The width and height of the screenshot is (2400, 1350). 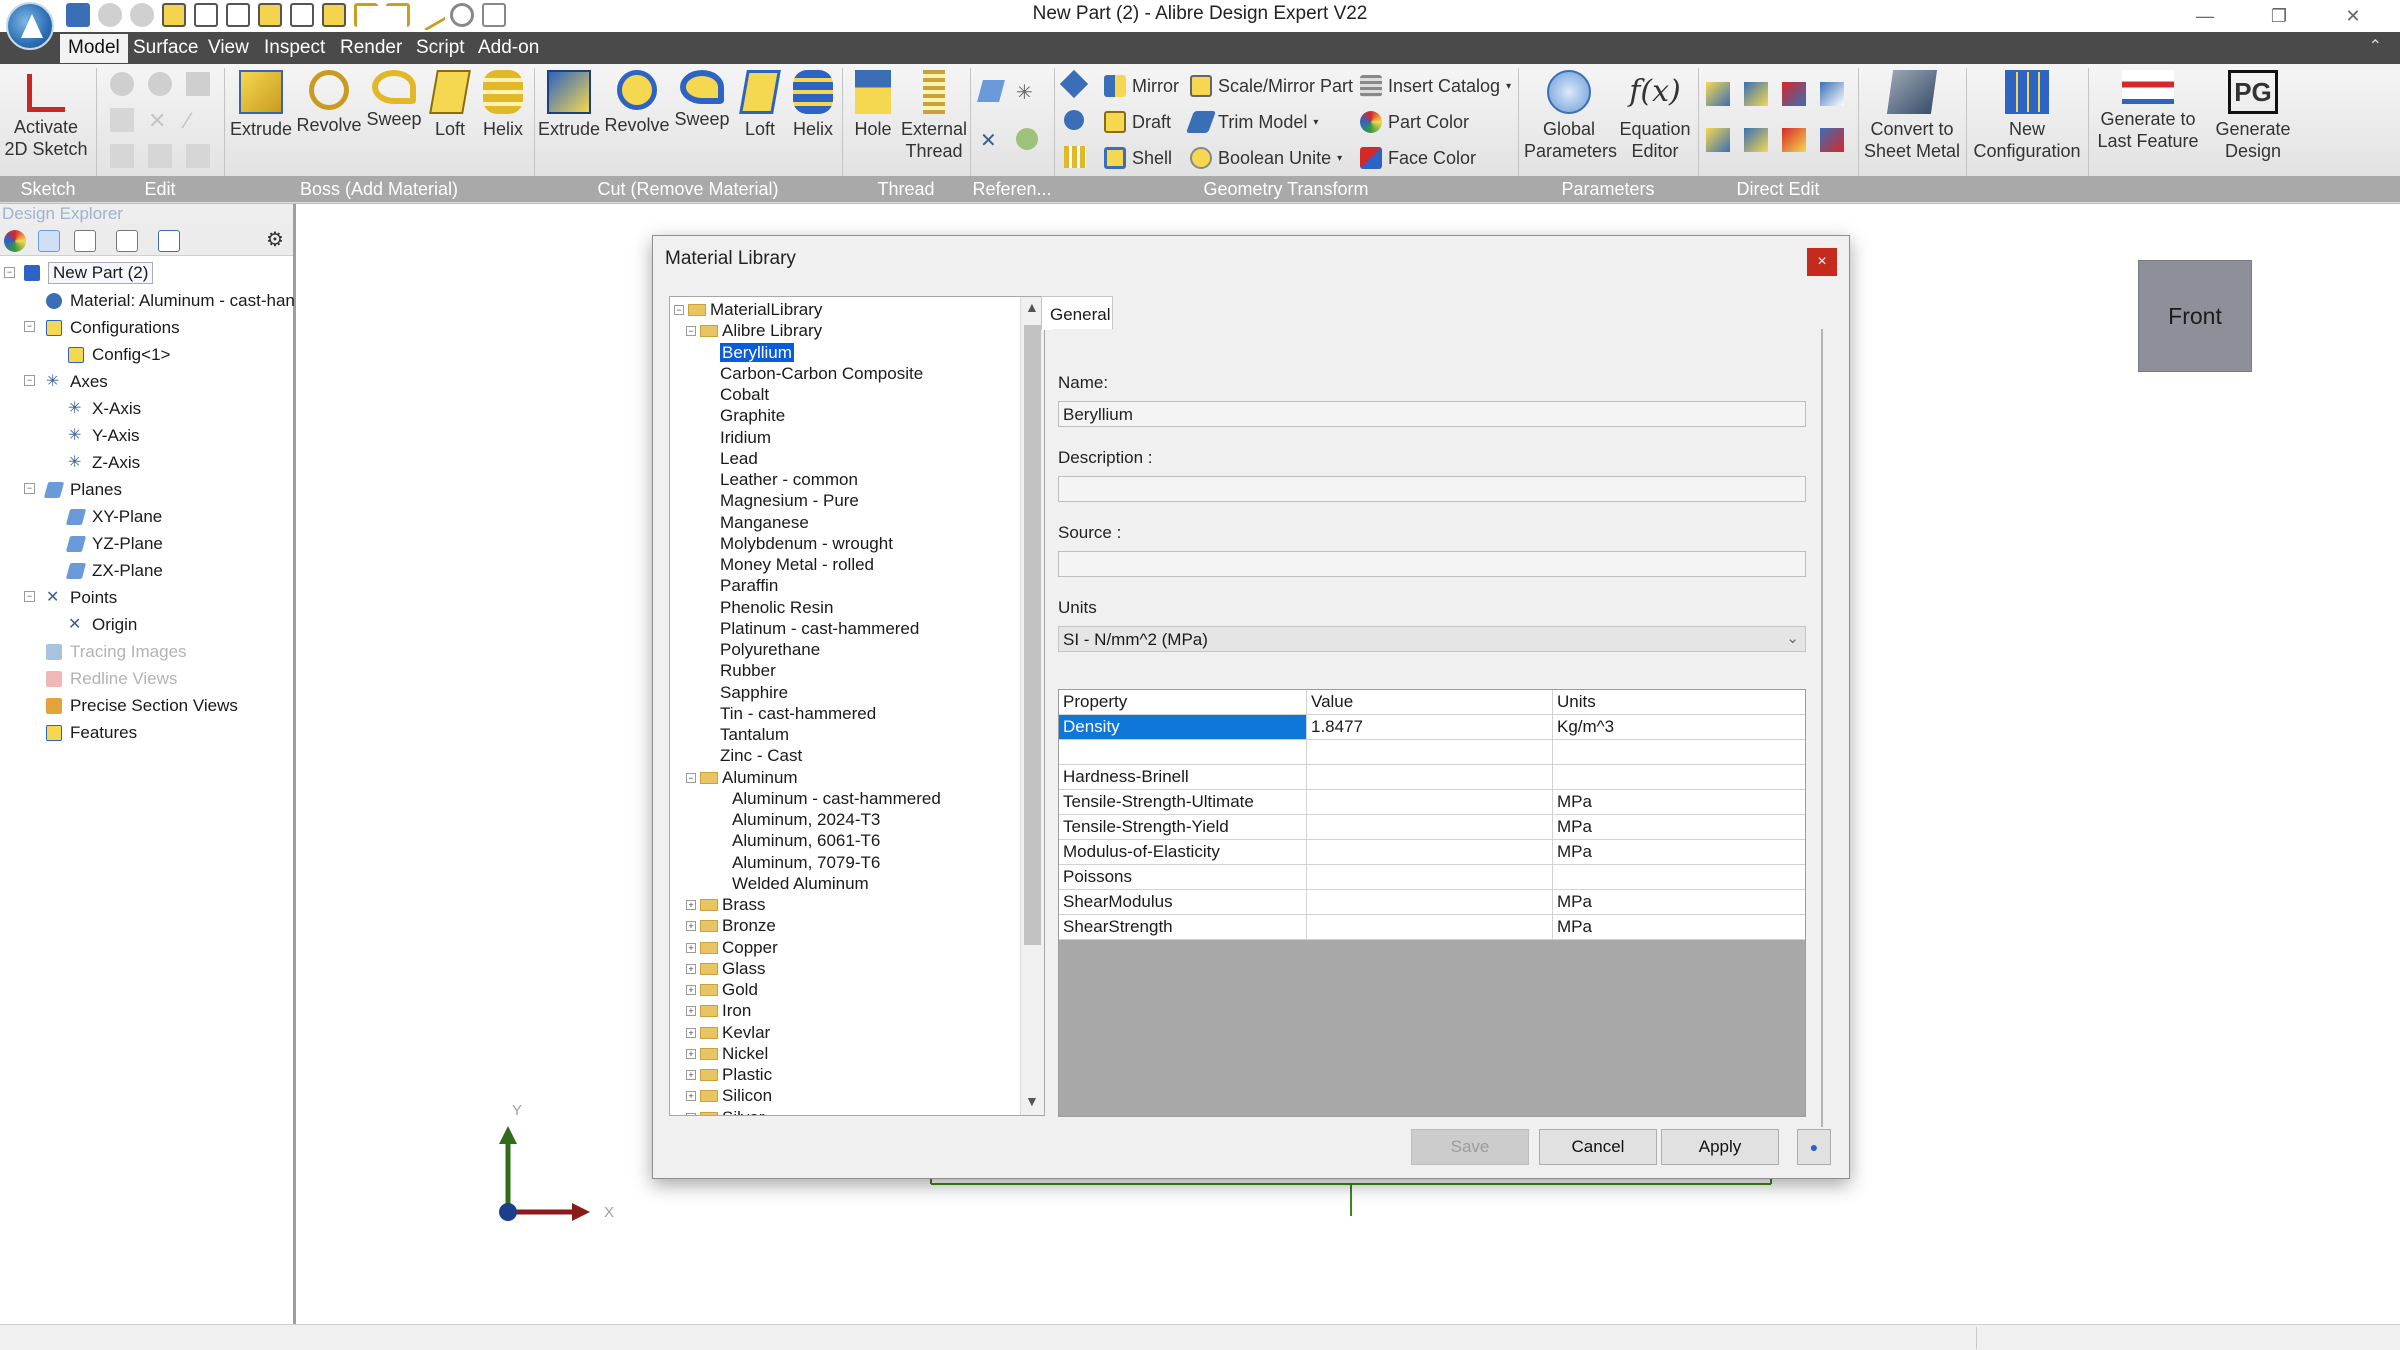 What do you see at coordinates (702, 100) in the screenshot?
I see `cut-sweep-button: Sweep` at bounding box center [702, 100].